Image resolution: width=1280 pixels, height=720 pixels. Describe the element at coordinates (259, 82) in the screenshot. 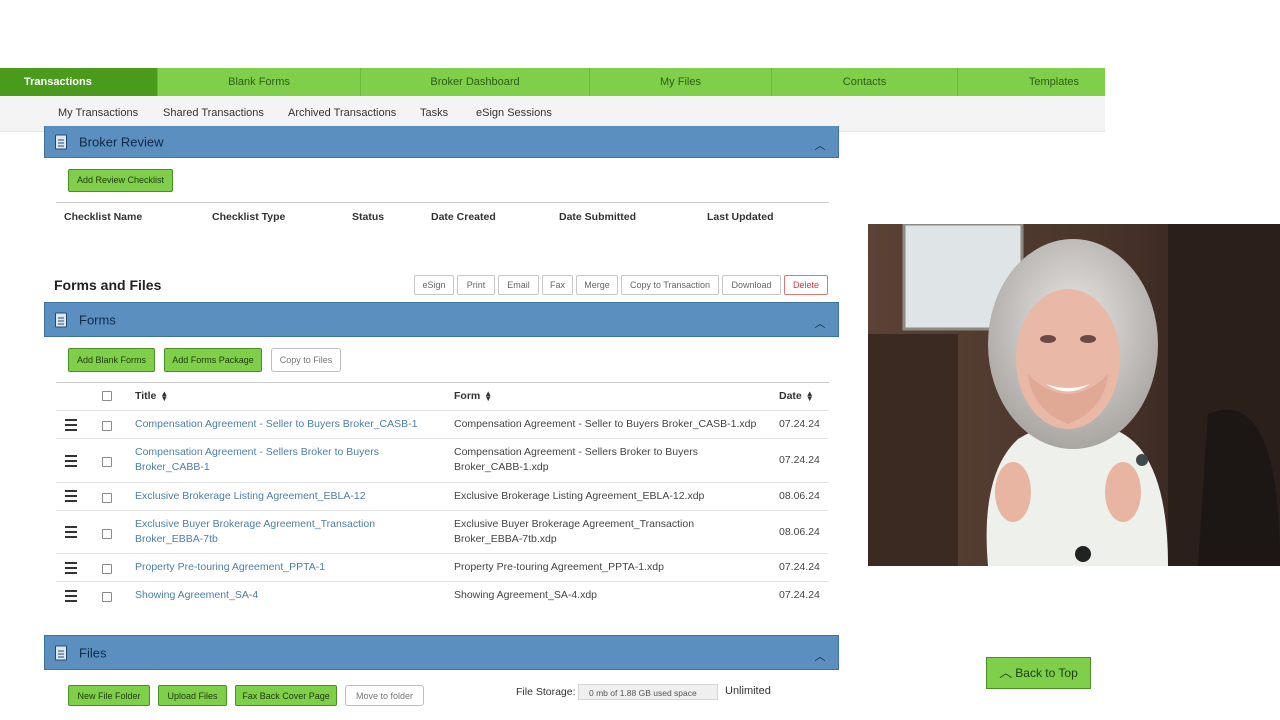

I see `tab-blank-forms: Blank Forms` at that location.